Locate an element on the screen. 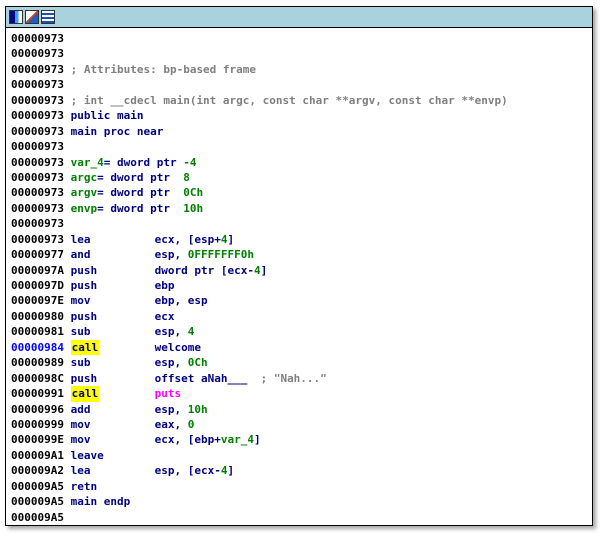 The image size is (602, 537). listing-line: 0000097D push ebp is located at coordinates (301, 285).